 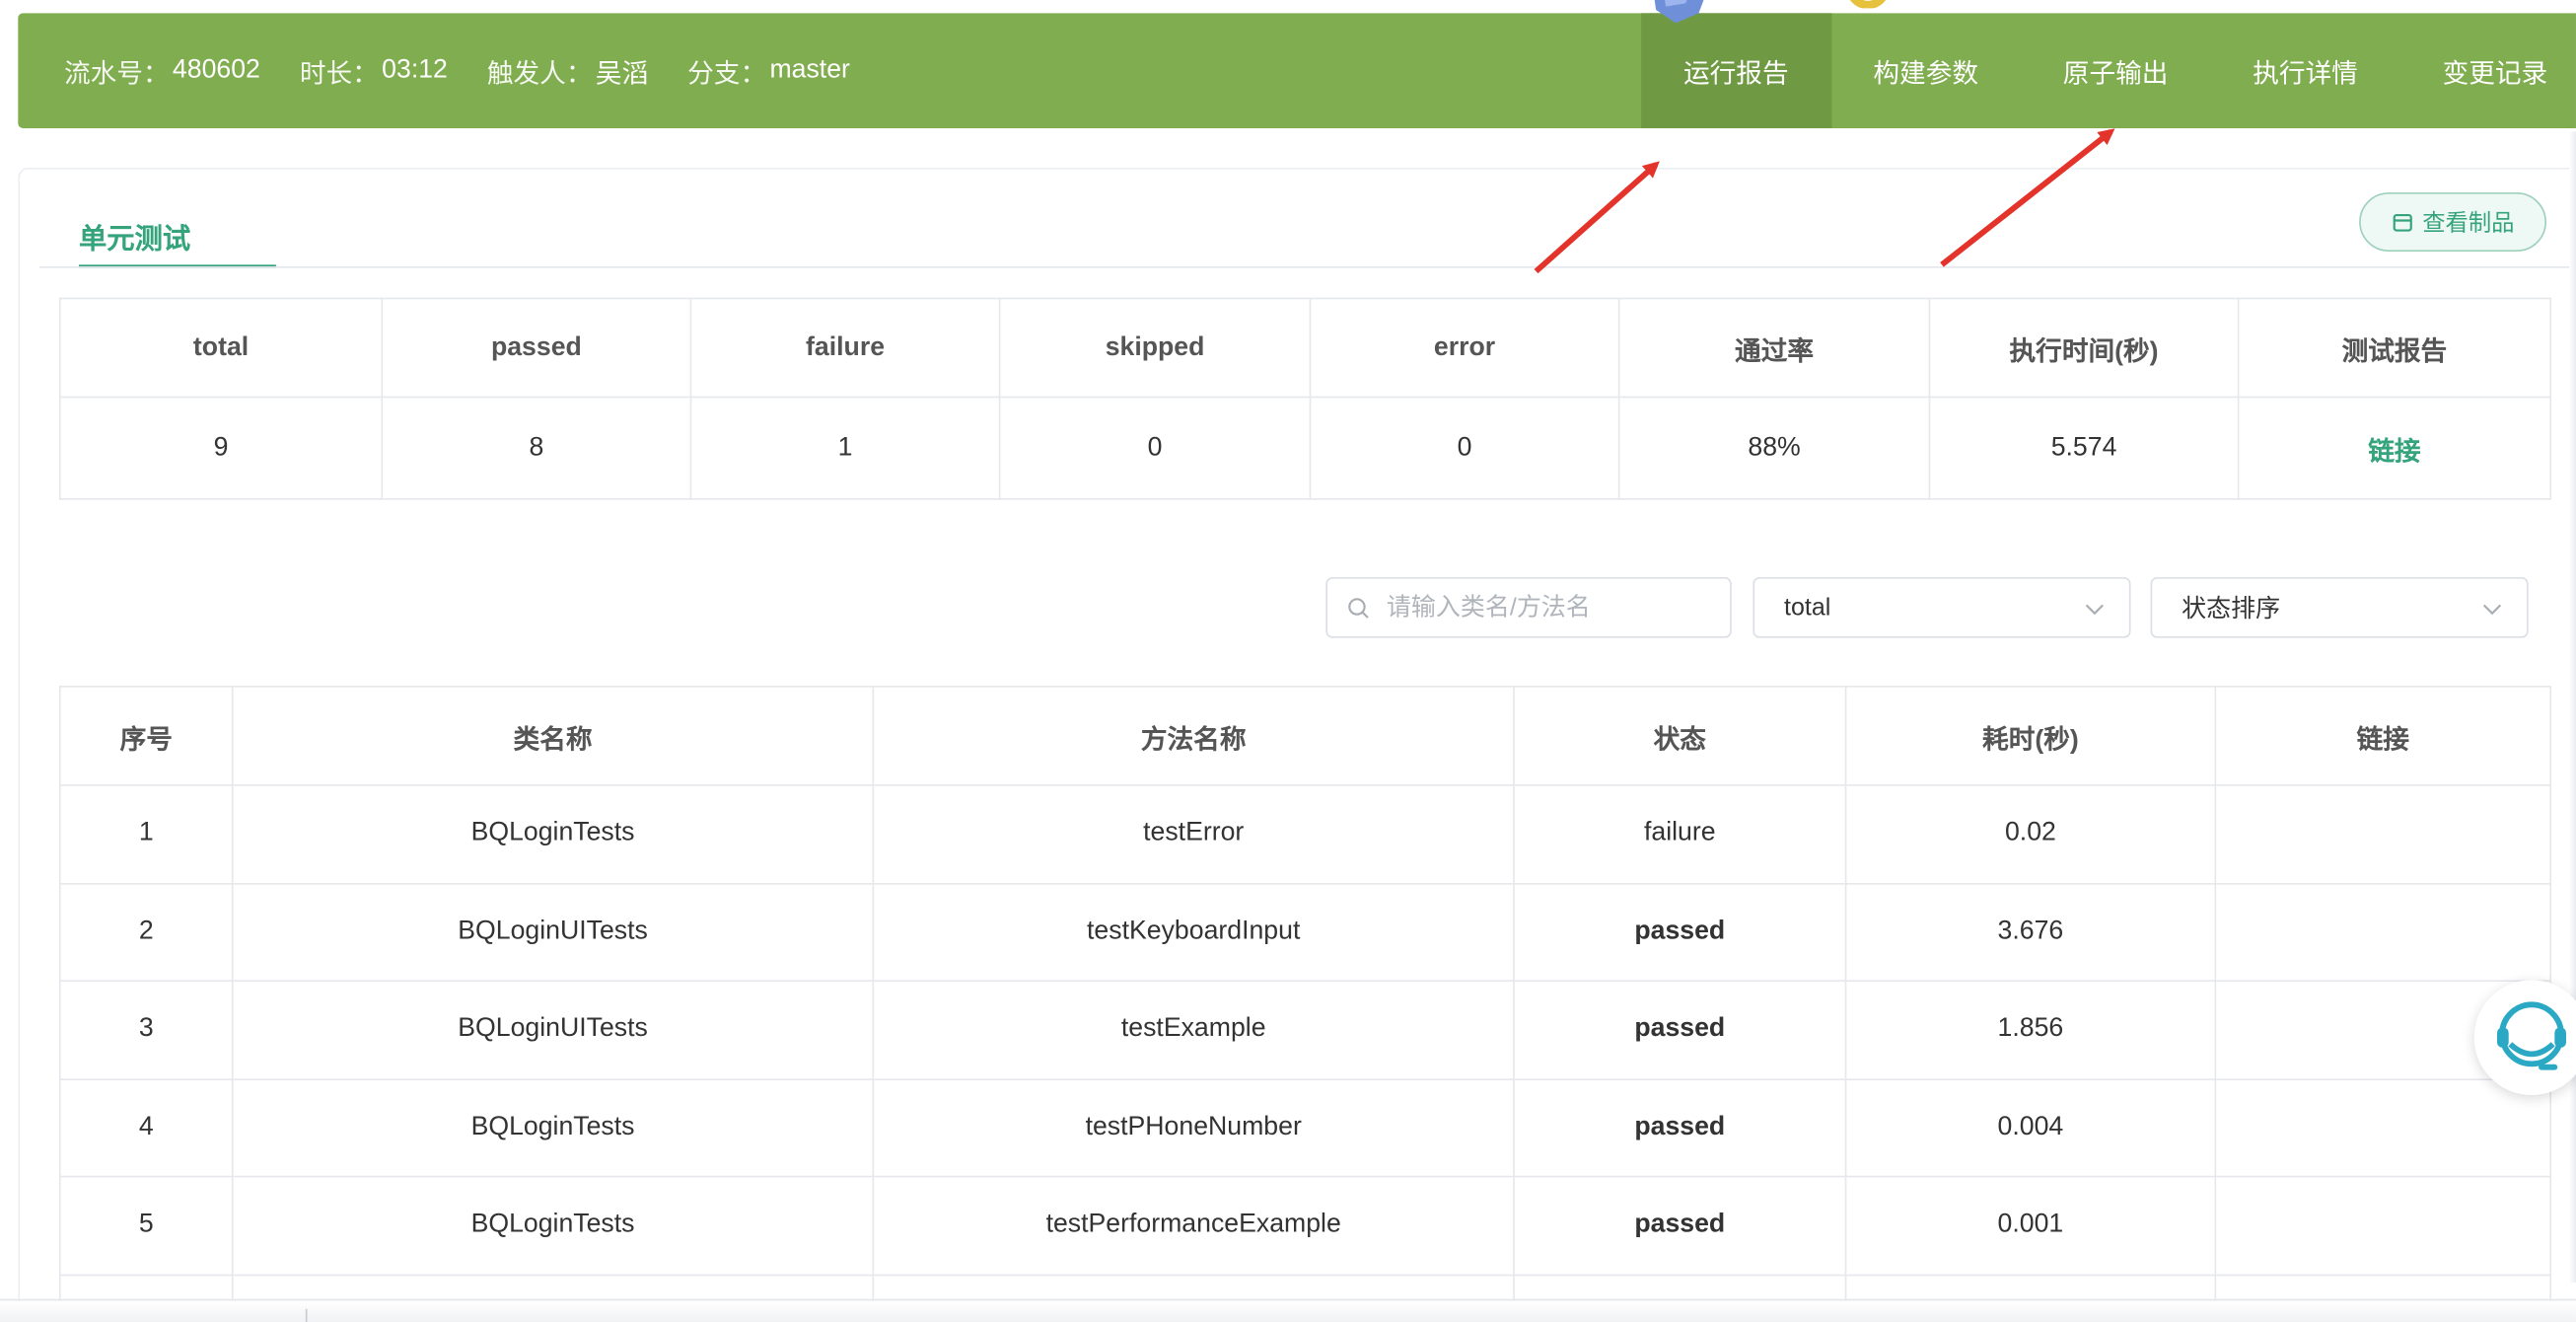 What do you see at coordinates (769, 71) in the screenshot?
I see `branch: 分支： master` at bounding box center [769, 71].